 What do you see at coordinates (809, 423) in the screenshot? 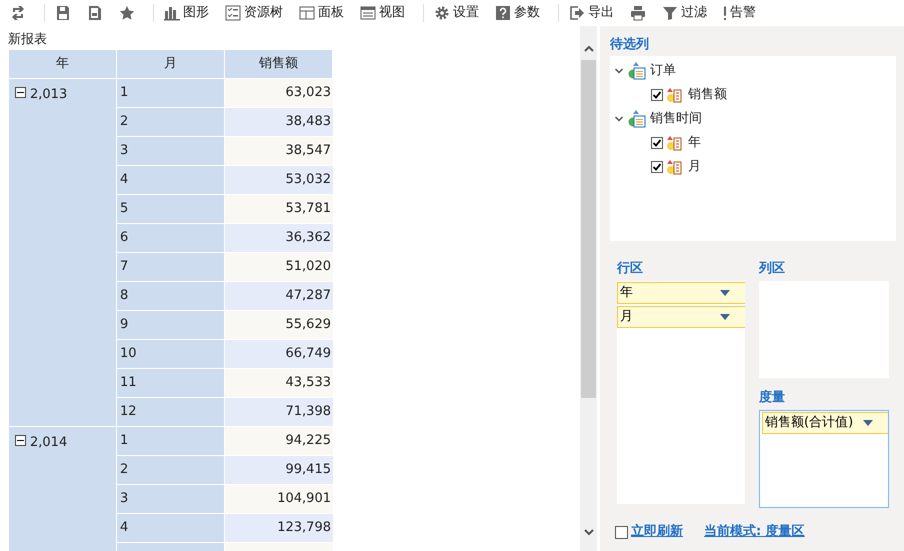
I see `field-label: 销售额(合计值)` at bounding box center [809, 423].